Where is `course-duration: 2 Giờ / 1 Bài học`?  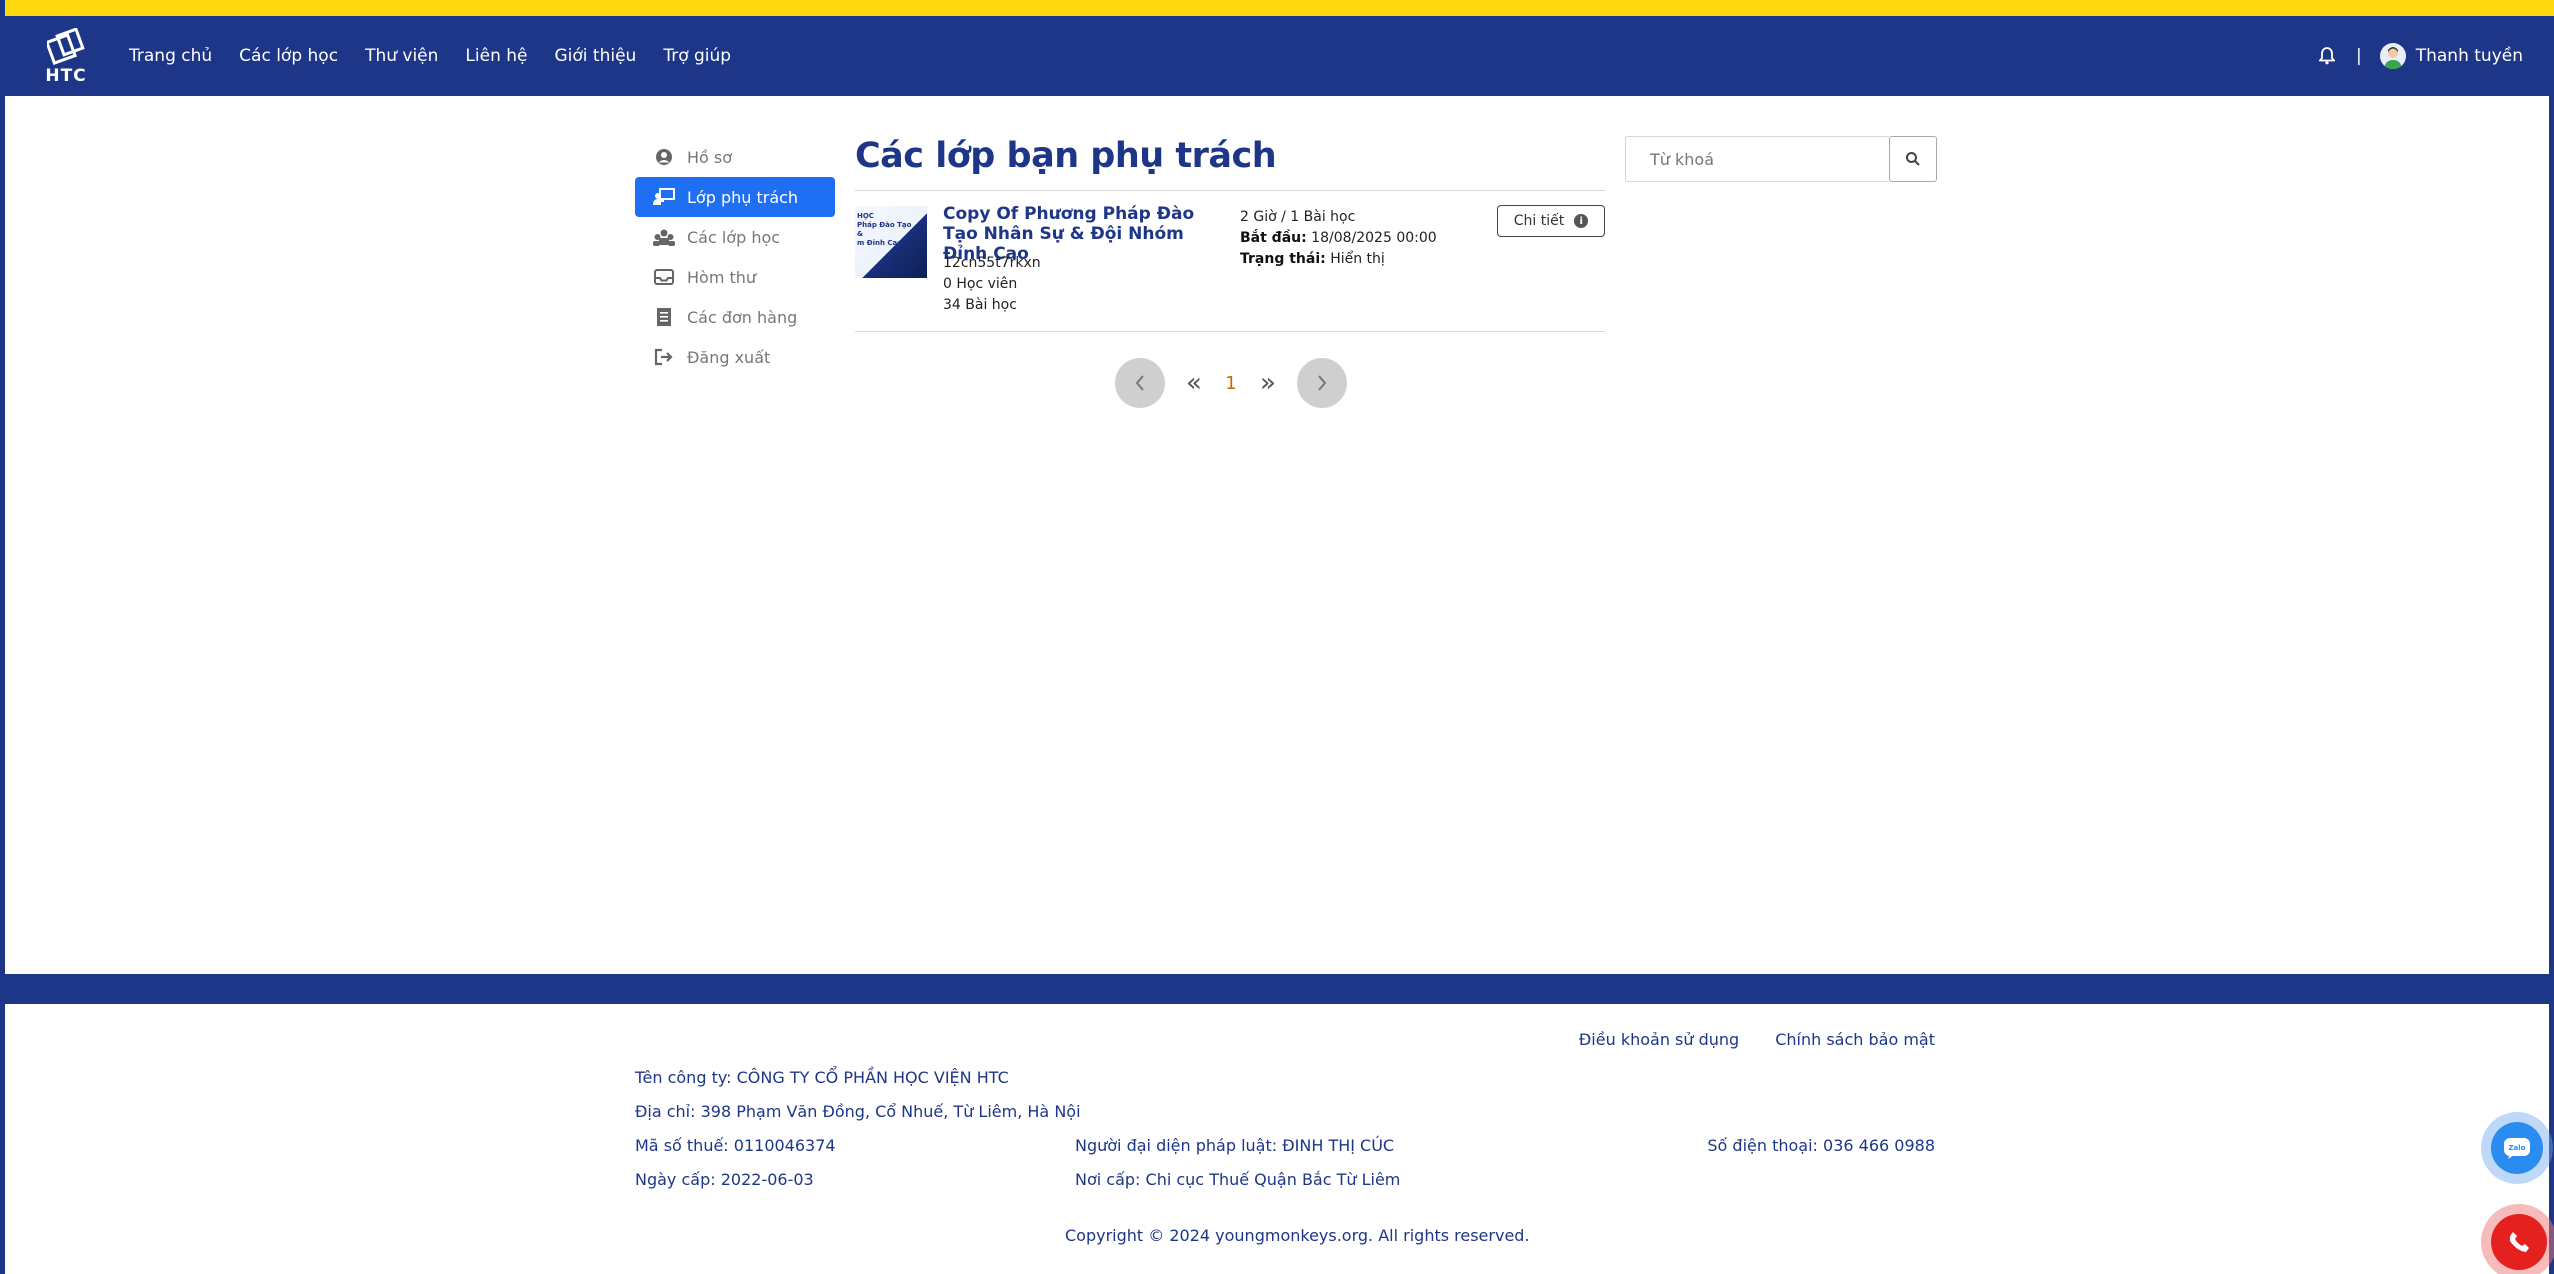 course-duration: 2 Giờ / 1 Bài học is located at coordinates (1298, 217).